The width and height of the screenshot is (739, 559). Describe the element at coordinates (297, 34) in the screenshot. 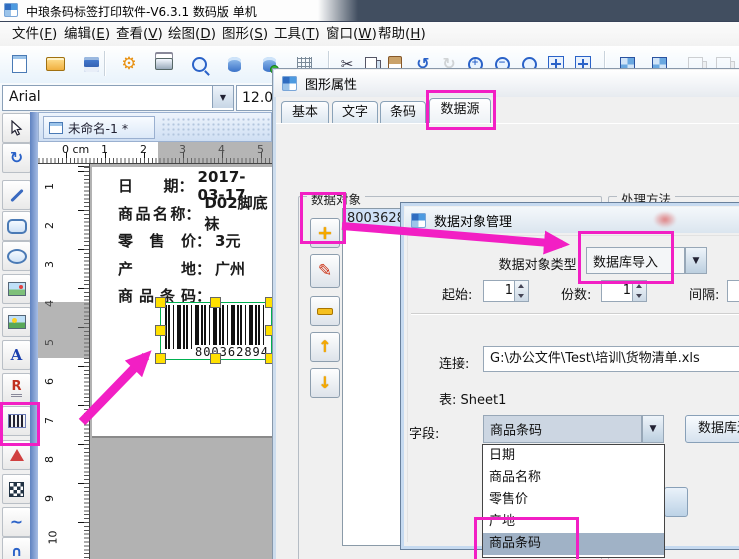

I see `menu-item-t: 工具(T)` at that location.